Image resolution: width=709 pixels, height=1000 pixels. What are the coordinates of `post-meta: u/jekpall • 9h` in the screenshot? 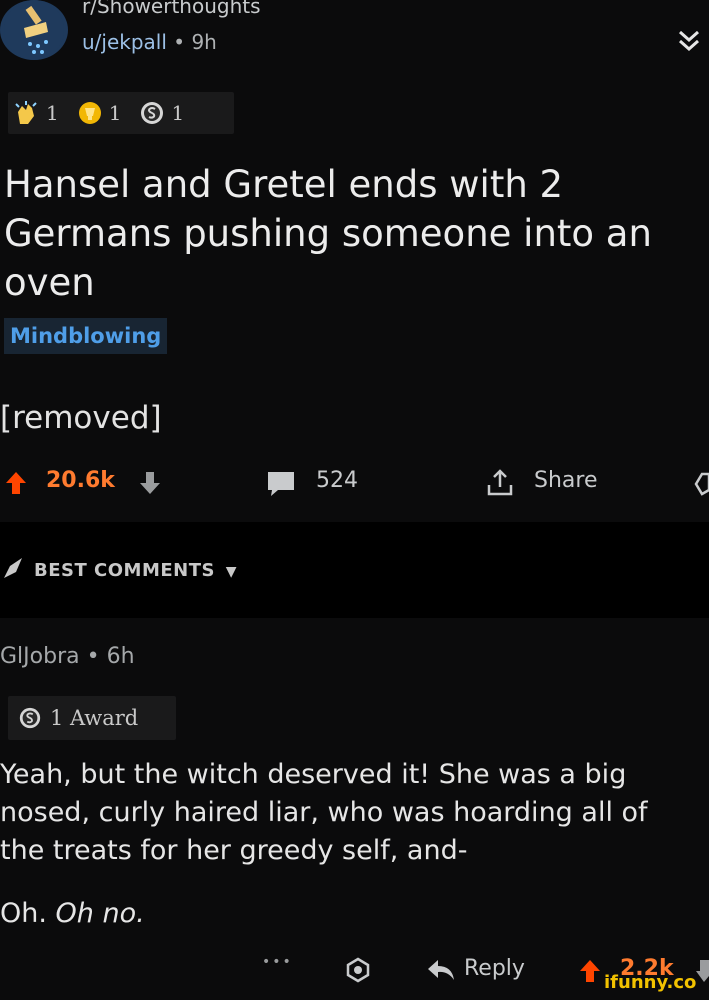 It's located at (149, 42).